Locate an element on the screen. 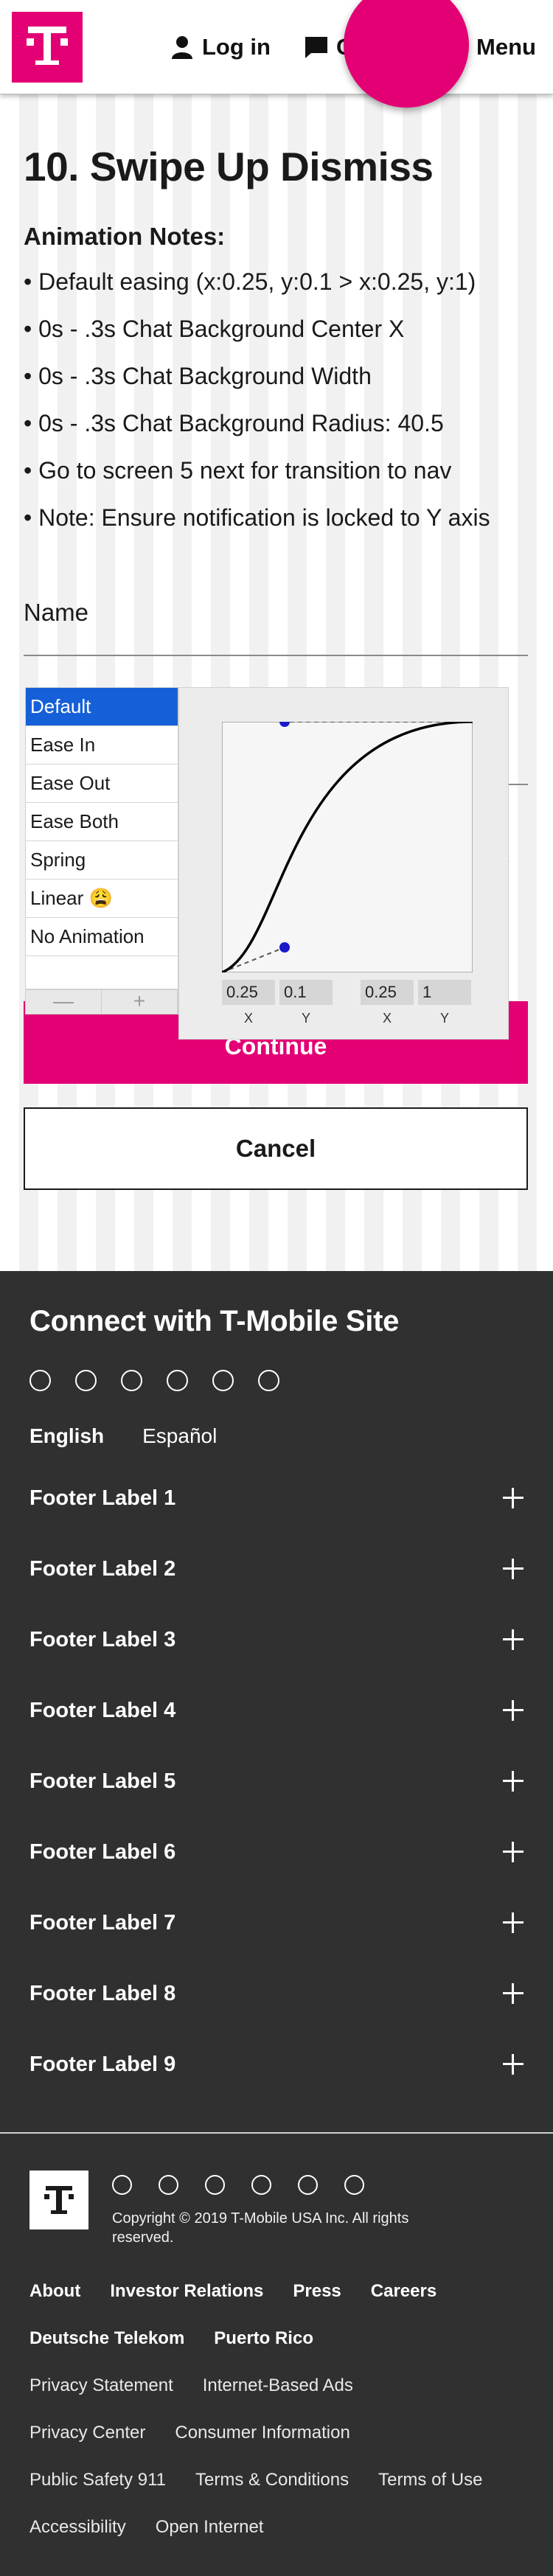  cancel-label: Cancel is located at coordinates (275, 1148).